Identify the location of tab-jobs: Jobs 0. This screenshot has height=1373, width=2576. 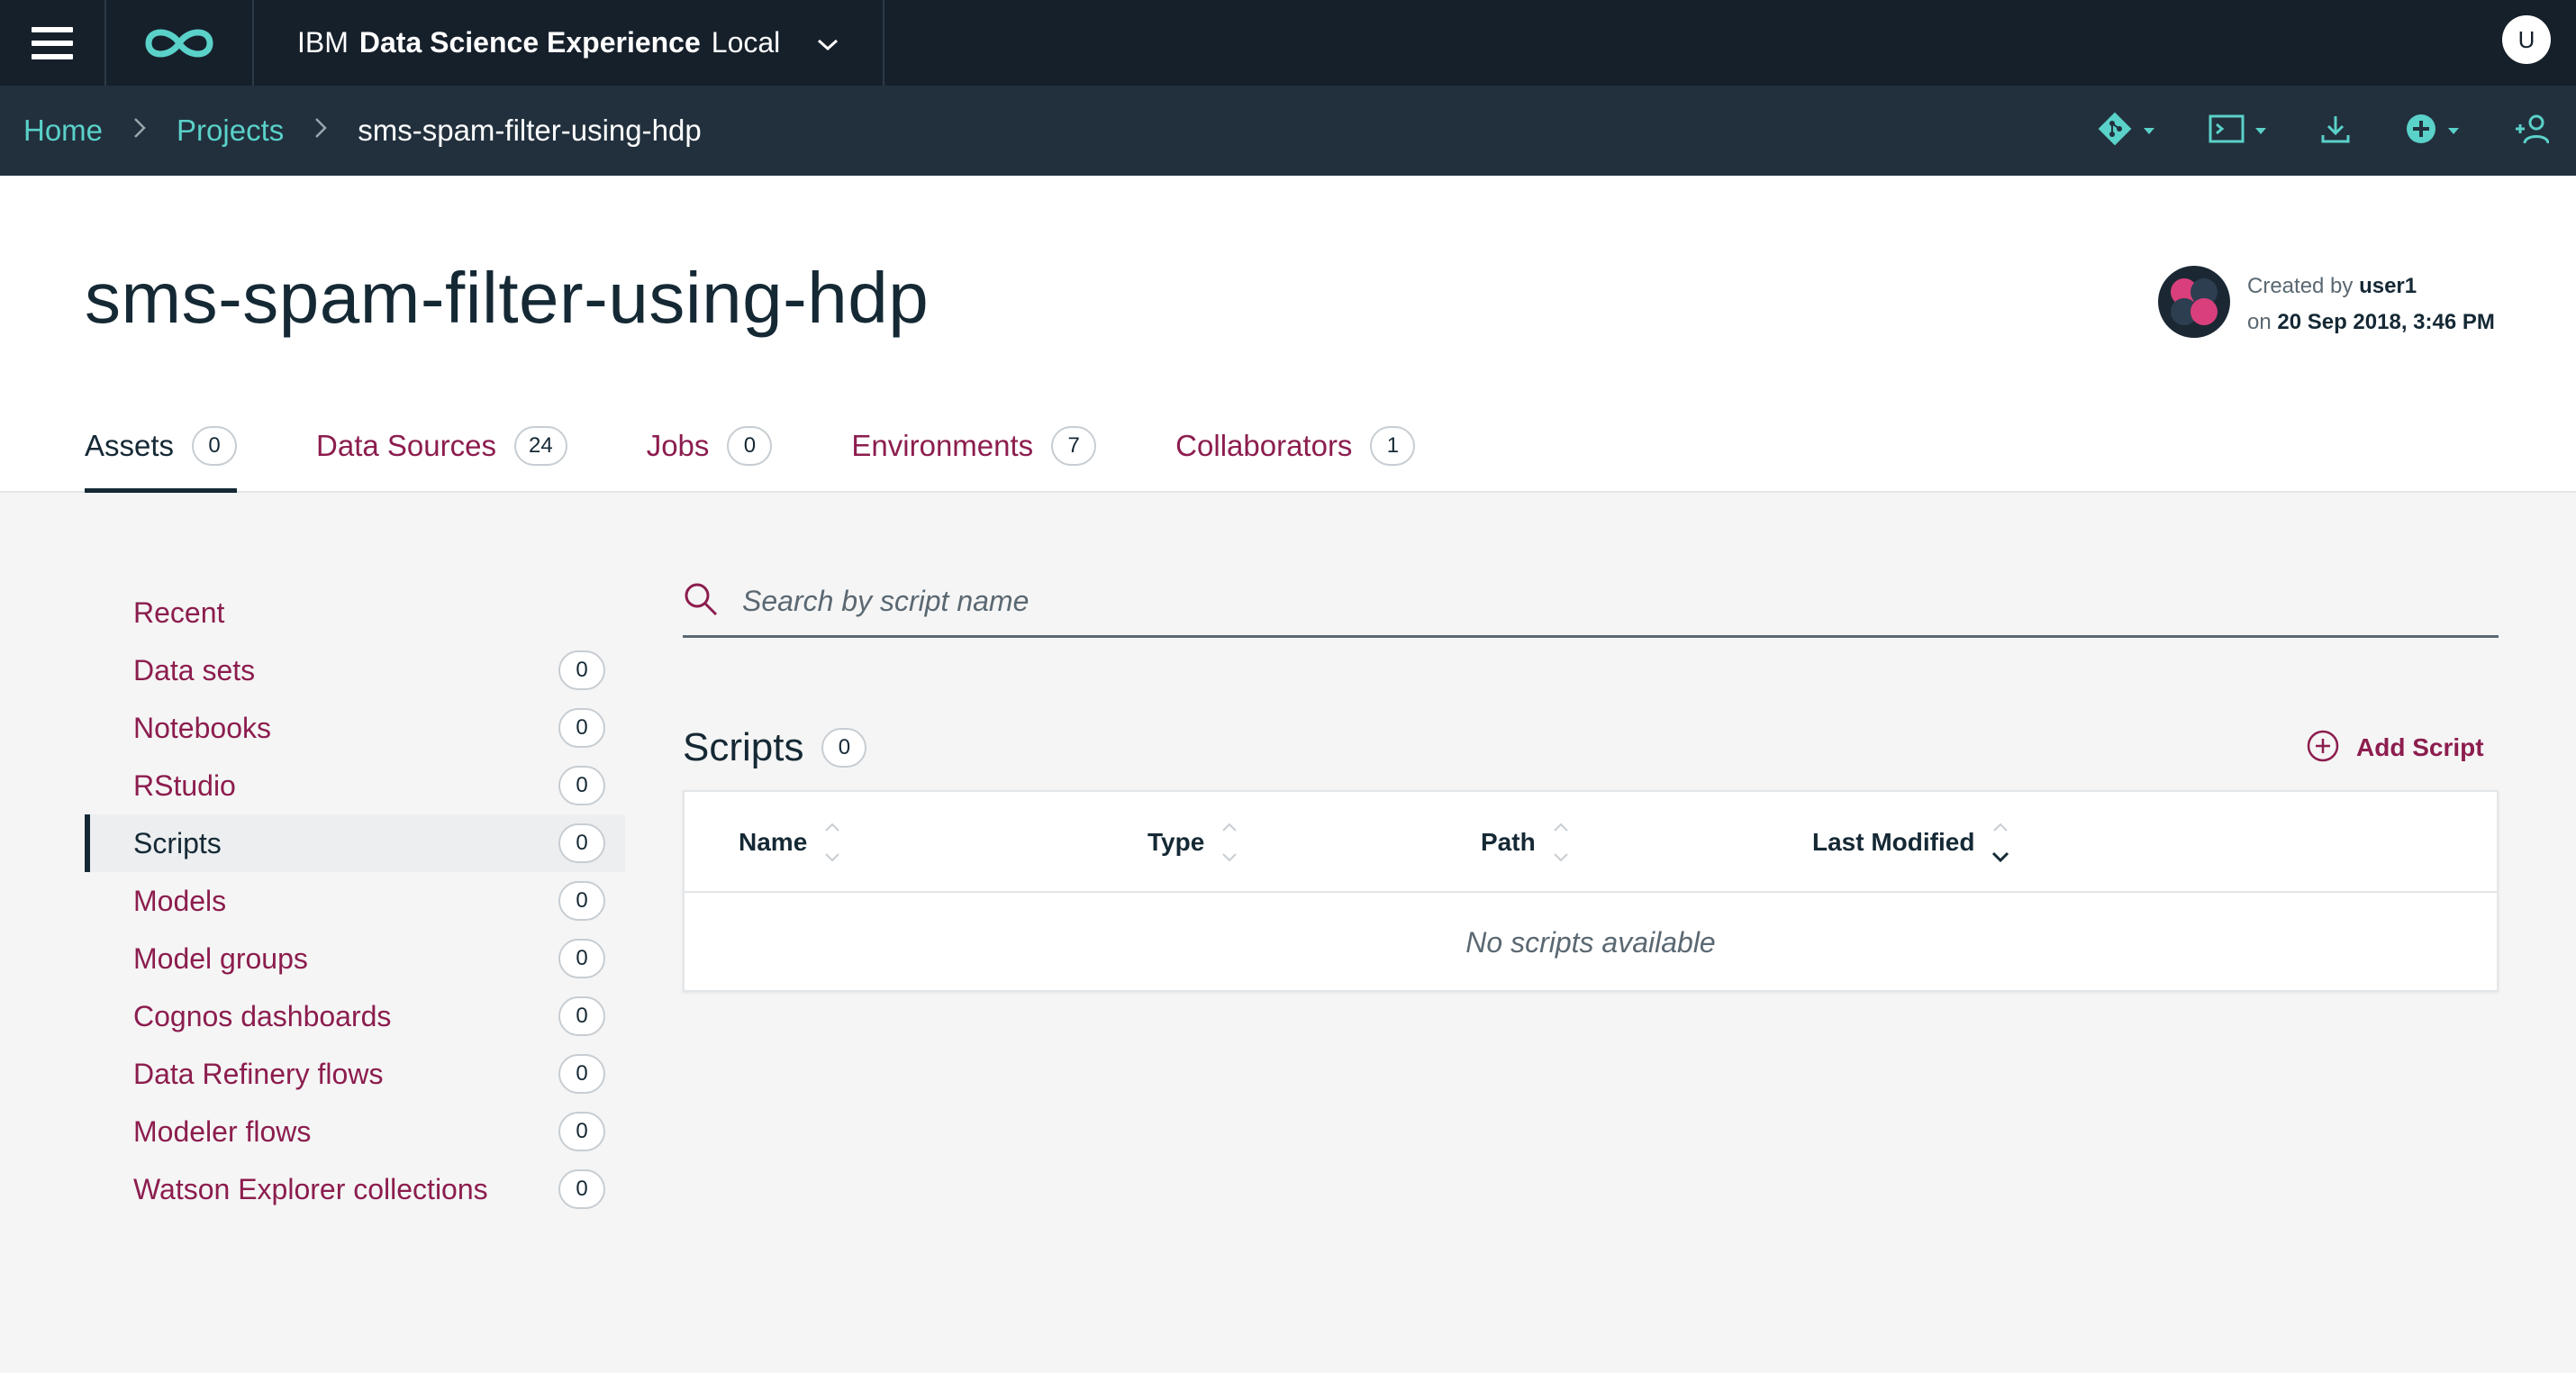
(710, 459).